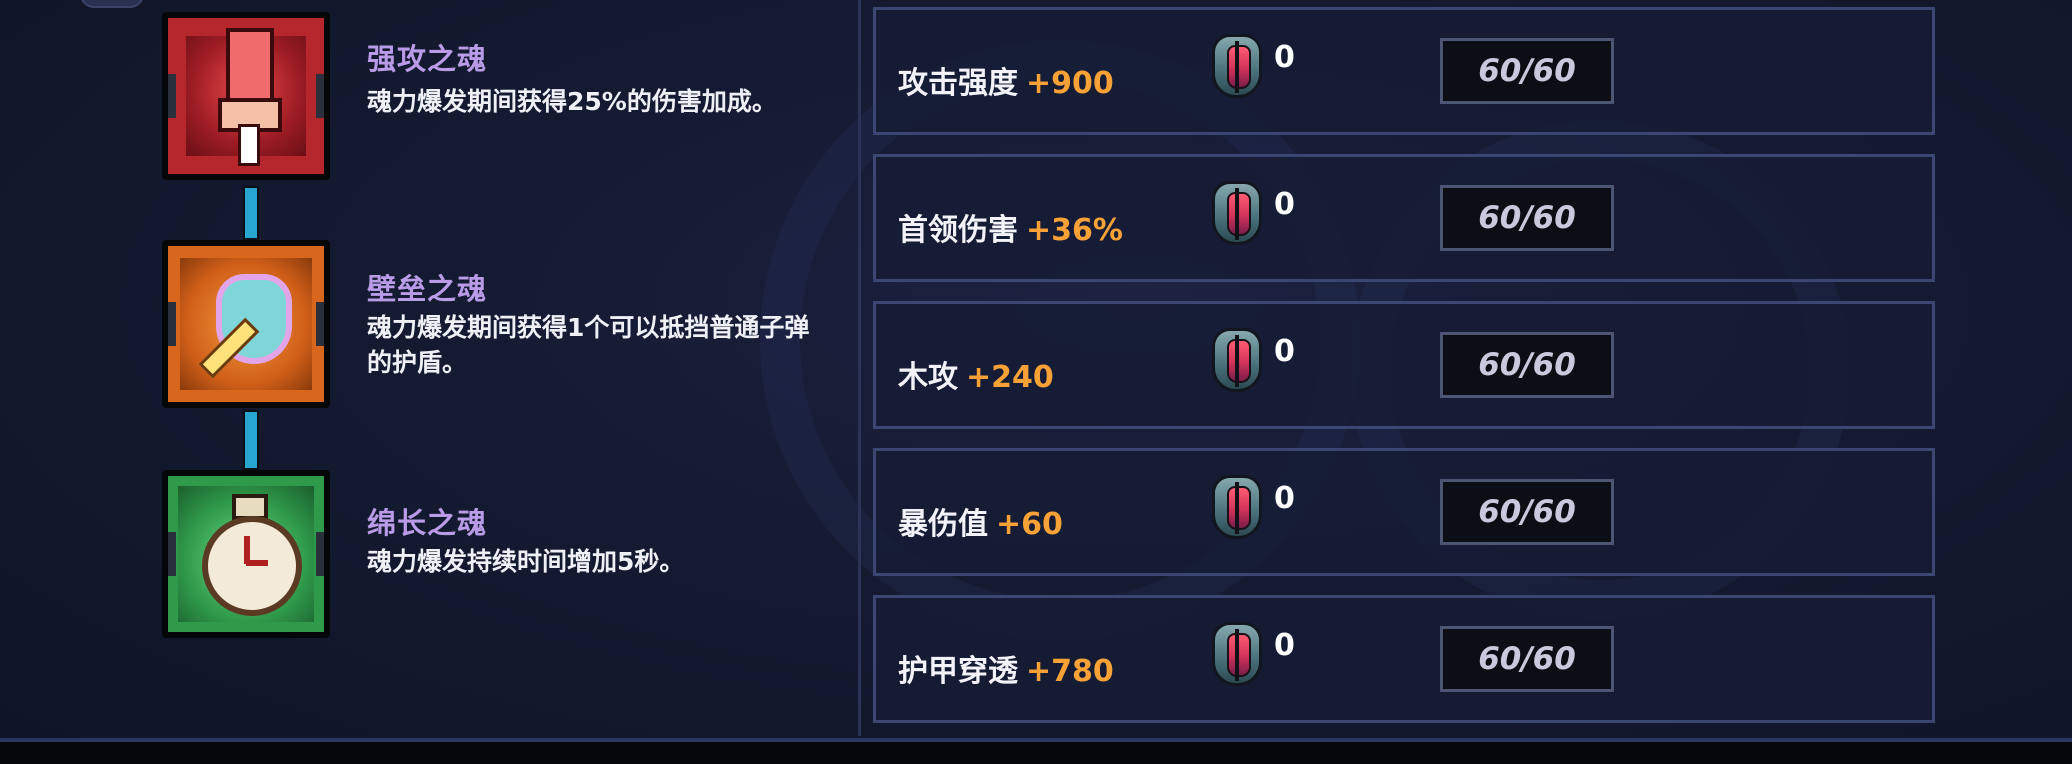 The width and height of the screenshot is (2072, 764). What do you see at coordinates (1036, 753) in the screenshot?
I see `bottom-bar` at bounding box center [1036, 753].